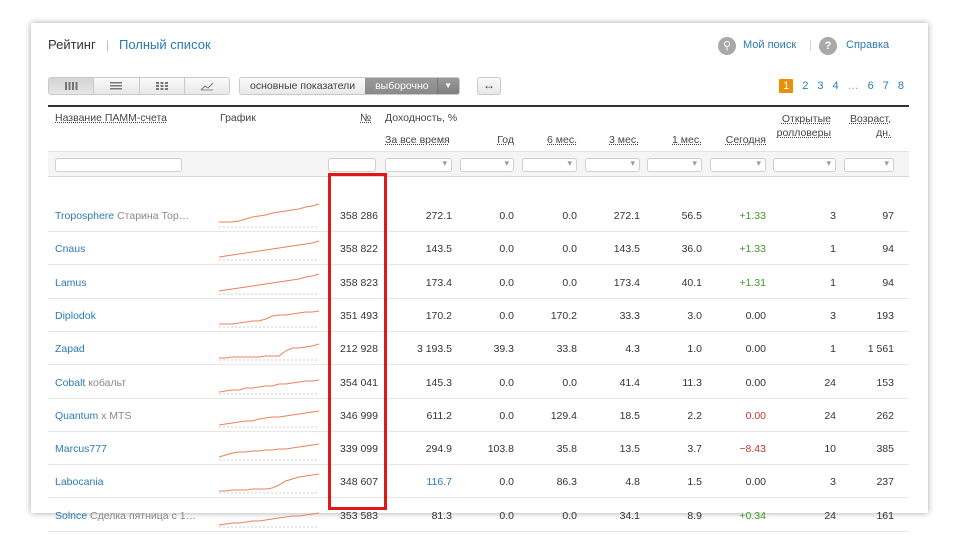  I want to click on cell-m3: 33.3, so click(629, 315).